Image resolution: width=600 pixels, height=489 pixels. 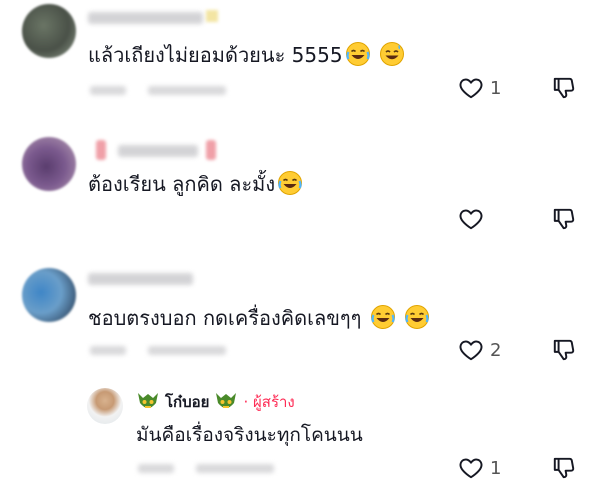 I want to click on reply-meta, so click(x=156, y=468).